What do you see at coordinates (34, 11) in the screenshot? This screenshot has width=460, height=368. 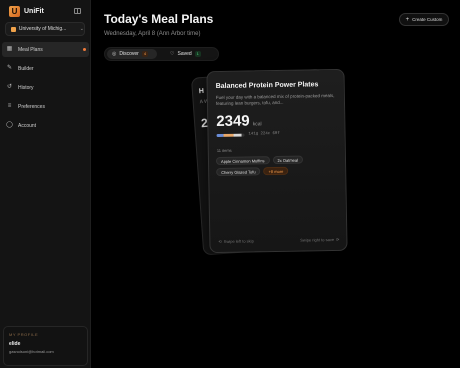 I see `brand-name: UniFit` at bounding box center [34, 11].